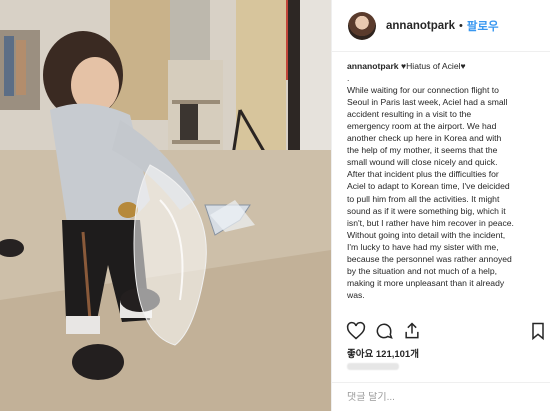  What do you see at coordinates (397, 354) in the screenshot?
I see `likes-number: 121,101개` at bounding box center [397, 354].